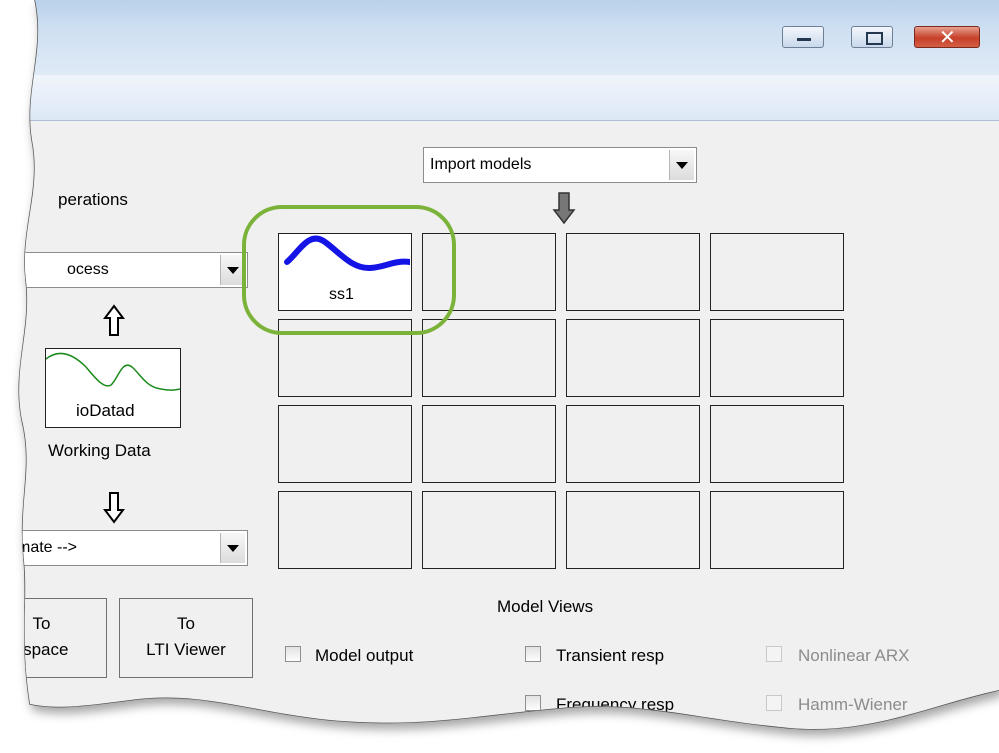 This screenshot has width=999, height=753. What do you see at coordinates (124, 548) in the screenshot?
I see `estimate-select: timate -->` at bounding box center [124, 548].